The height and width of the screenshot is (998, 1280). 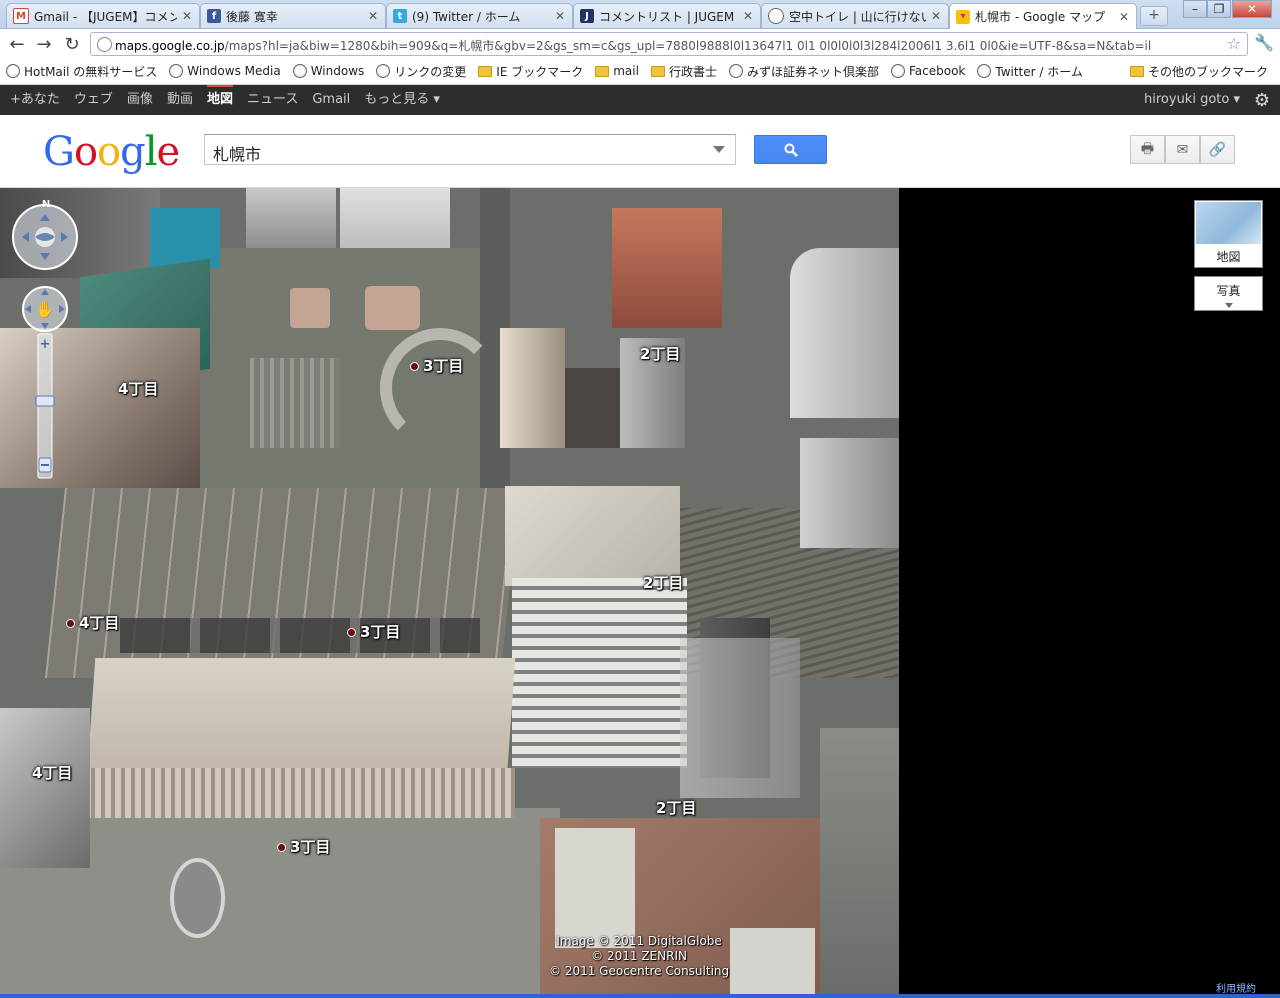 I want to click on tab-4: 空中トイレ | 山に行けない\bo ✕, so click(x=855, y=15).